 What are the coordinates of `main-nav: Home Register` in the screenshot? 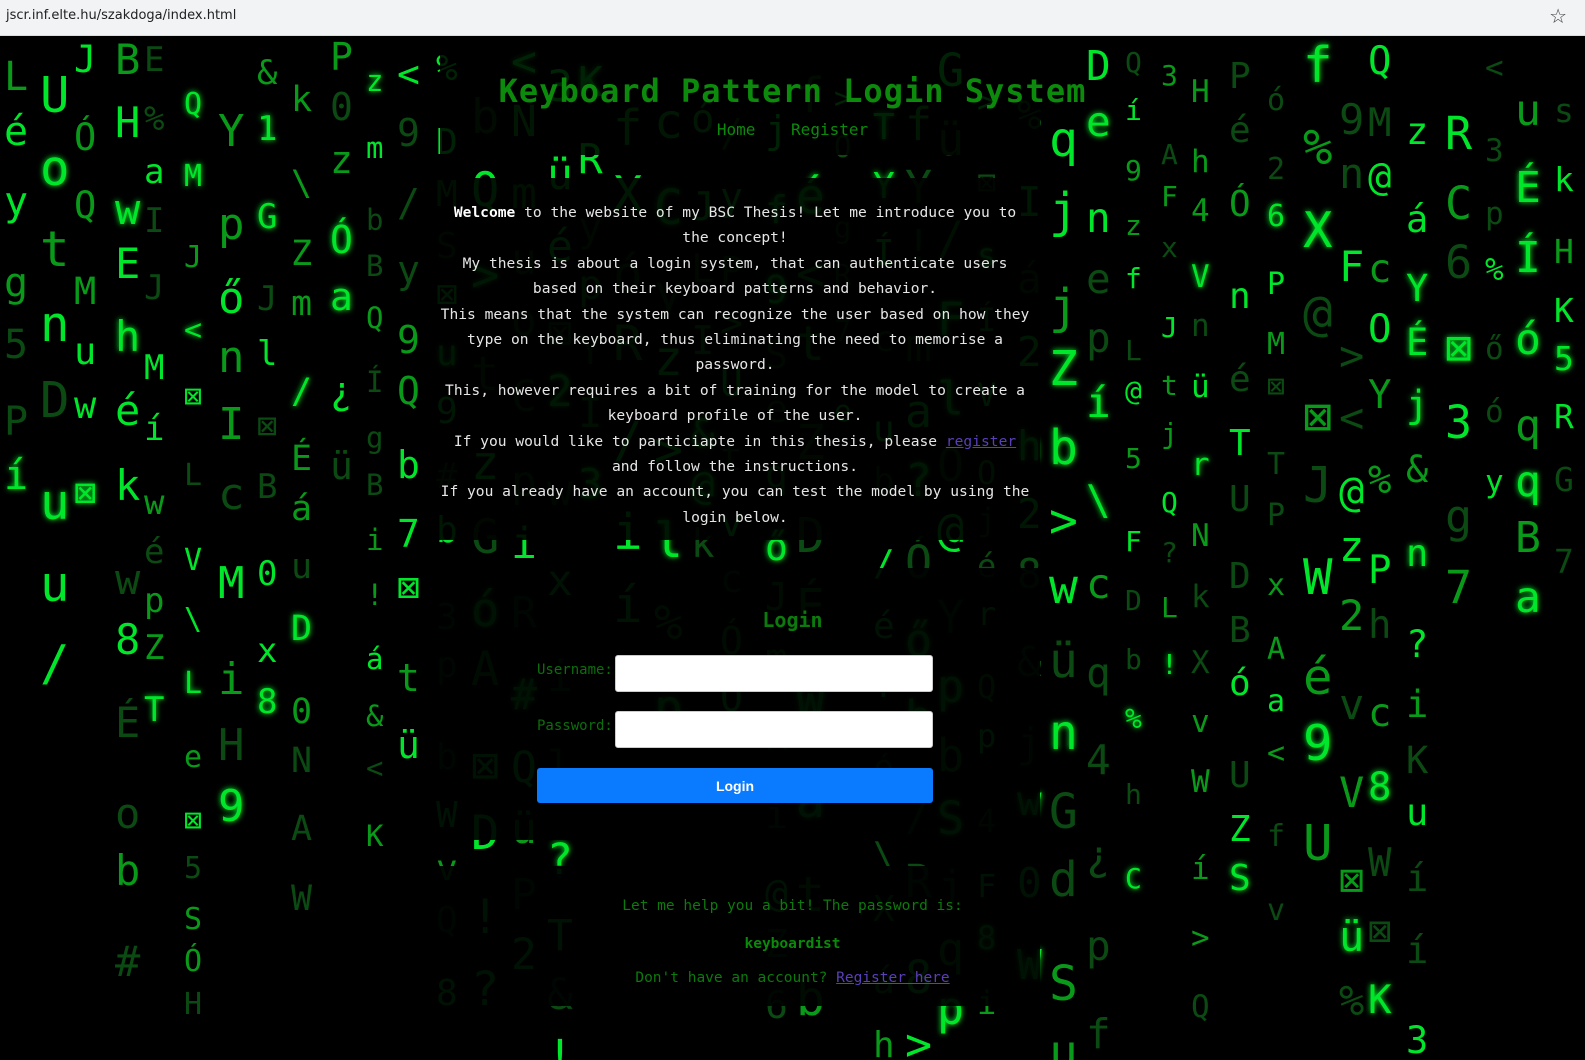 It's located at (792, 129).